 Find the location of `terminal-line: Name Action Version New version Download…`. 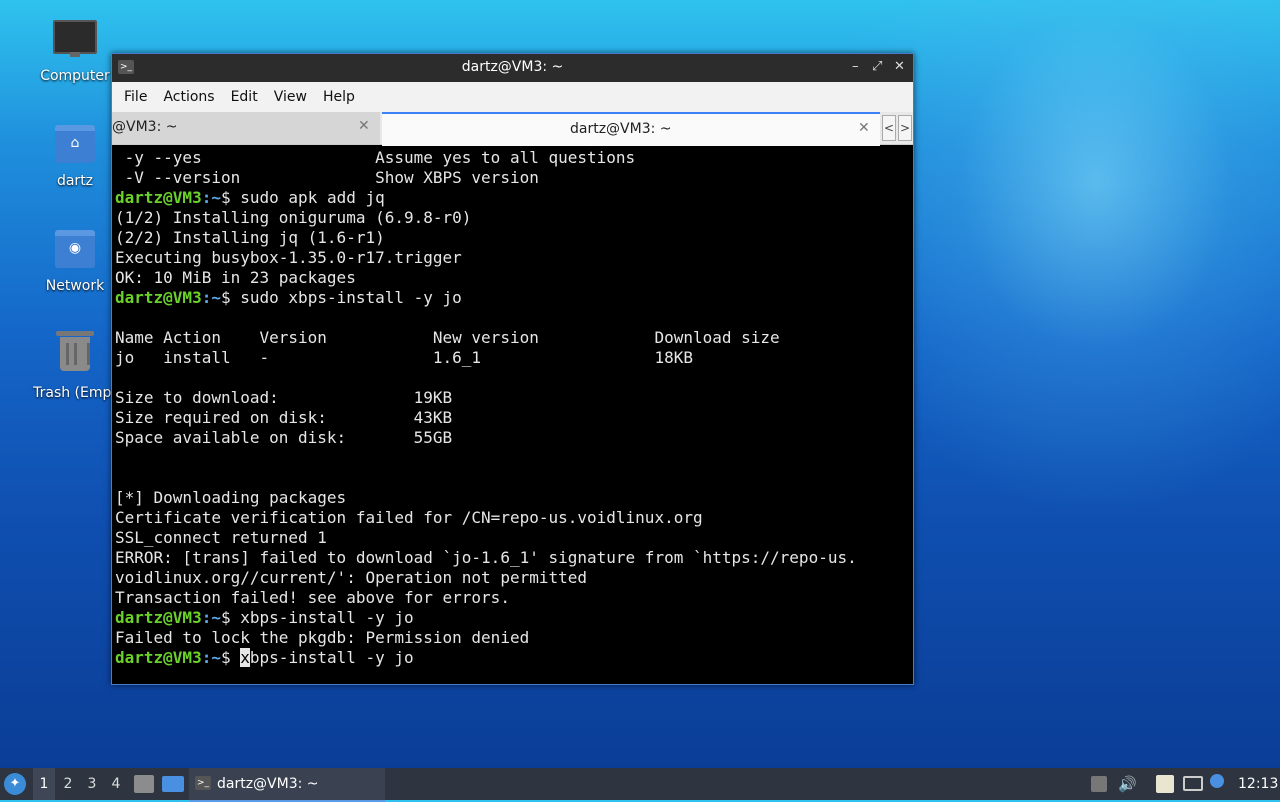

terminal-line: Name Action Version New version Download… is located at coordinates (447, 337).